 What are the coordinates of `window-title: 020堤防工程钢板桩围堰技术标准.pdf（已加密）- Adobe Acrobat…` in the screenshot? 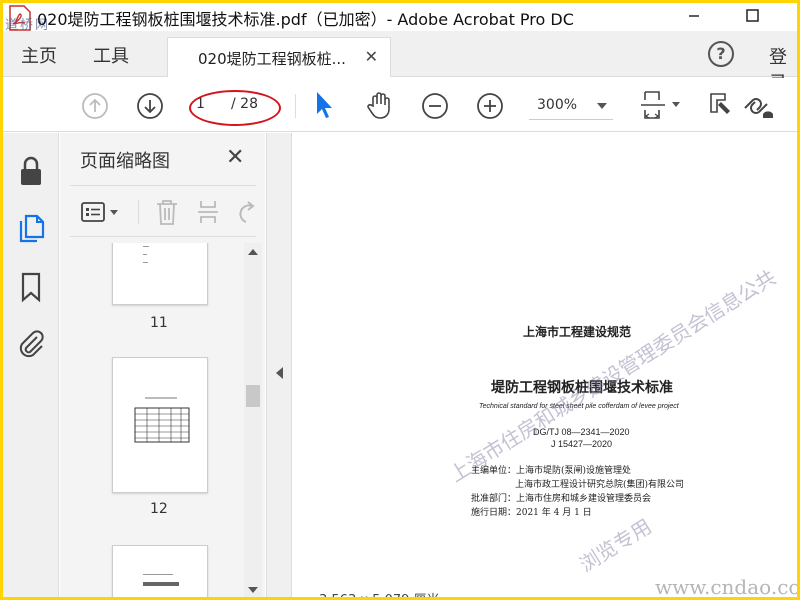 It's located at (305, 19).